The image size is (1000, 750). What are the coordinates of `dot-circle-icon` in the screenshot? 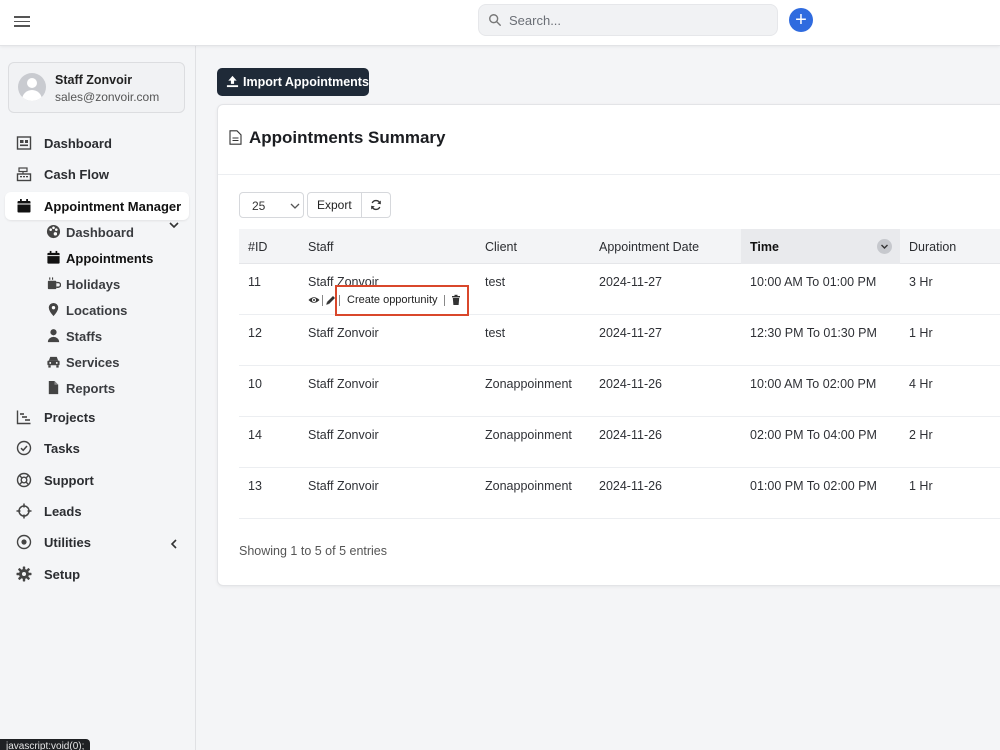 It's located at (24, 542).